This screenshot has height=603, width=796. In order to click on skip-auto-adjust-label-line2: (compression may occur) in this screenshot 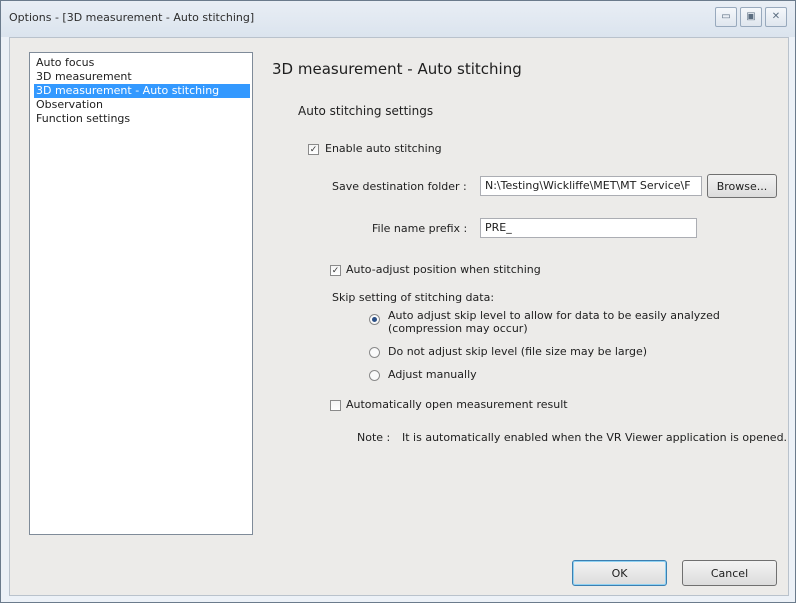, I will do `click(458, 328)`.